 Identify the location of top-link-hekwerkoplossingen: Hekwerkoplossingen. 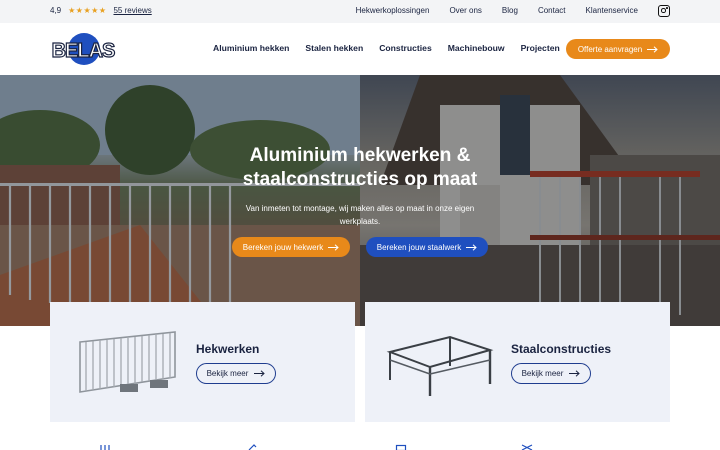
(393, 10).